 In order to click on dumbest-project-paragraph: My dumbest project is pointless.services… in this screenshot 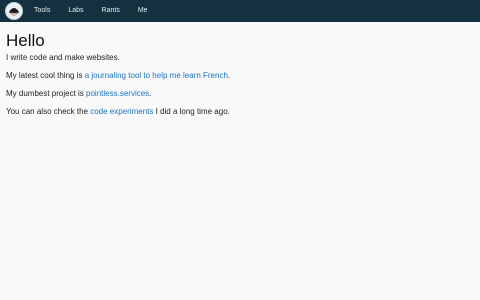, I will do `click(240, 94)`.